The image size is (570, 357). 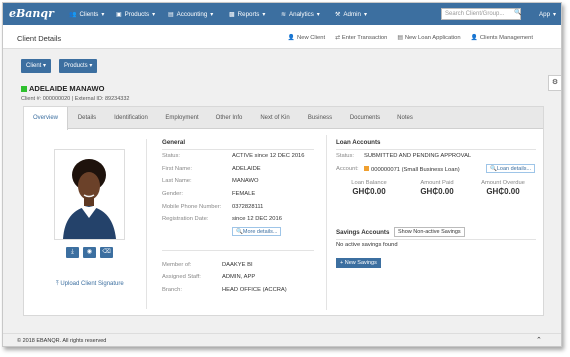 What do you see at coordinates (502, 38) in the screenshot?
I see `clients-management-link: 👤 Clients Management` at bounding box center [502, 38].